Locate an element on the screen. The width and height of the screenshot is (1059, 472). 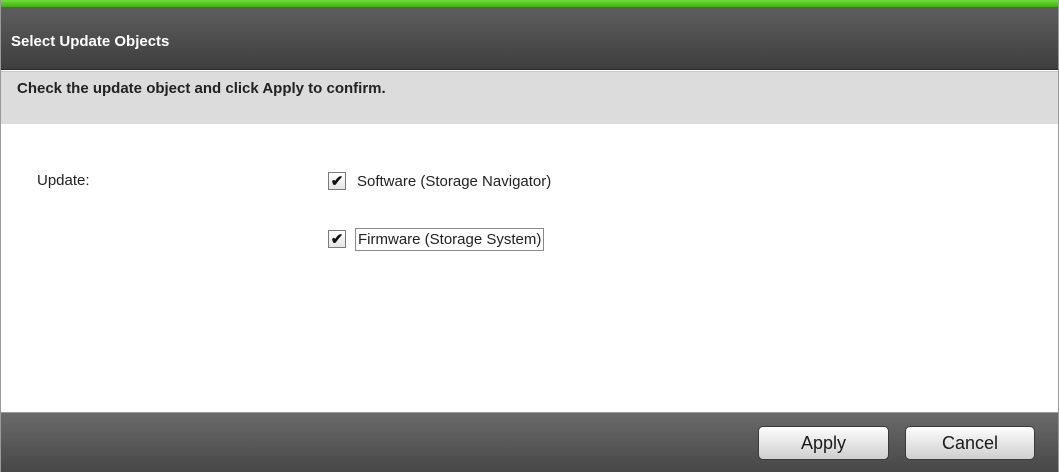
firmware-option-label: Firmware (Storage System) is located at coordinates (450, 239).